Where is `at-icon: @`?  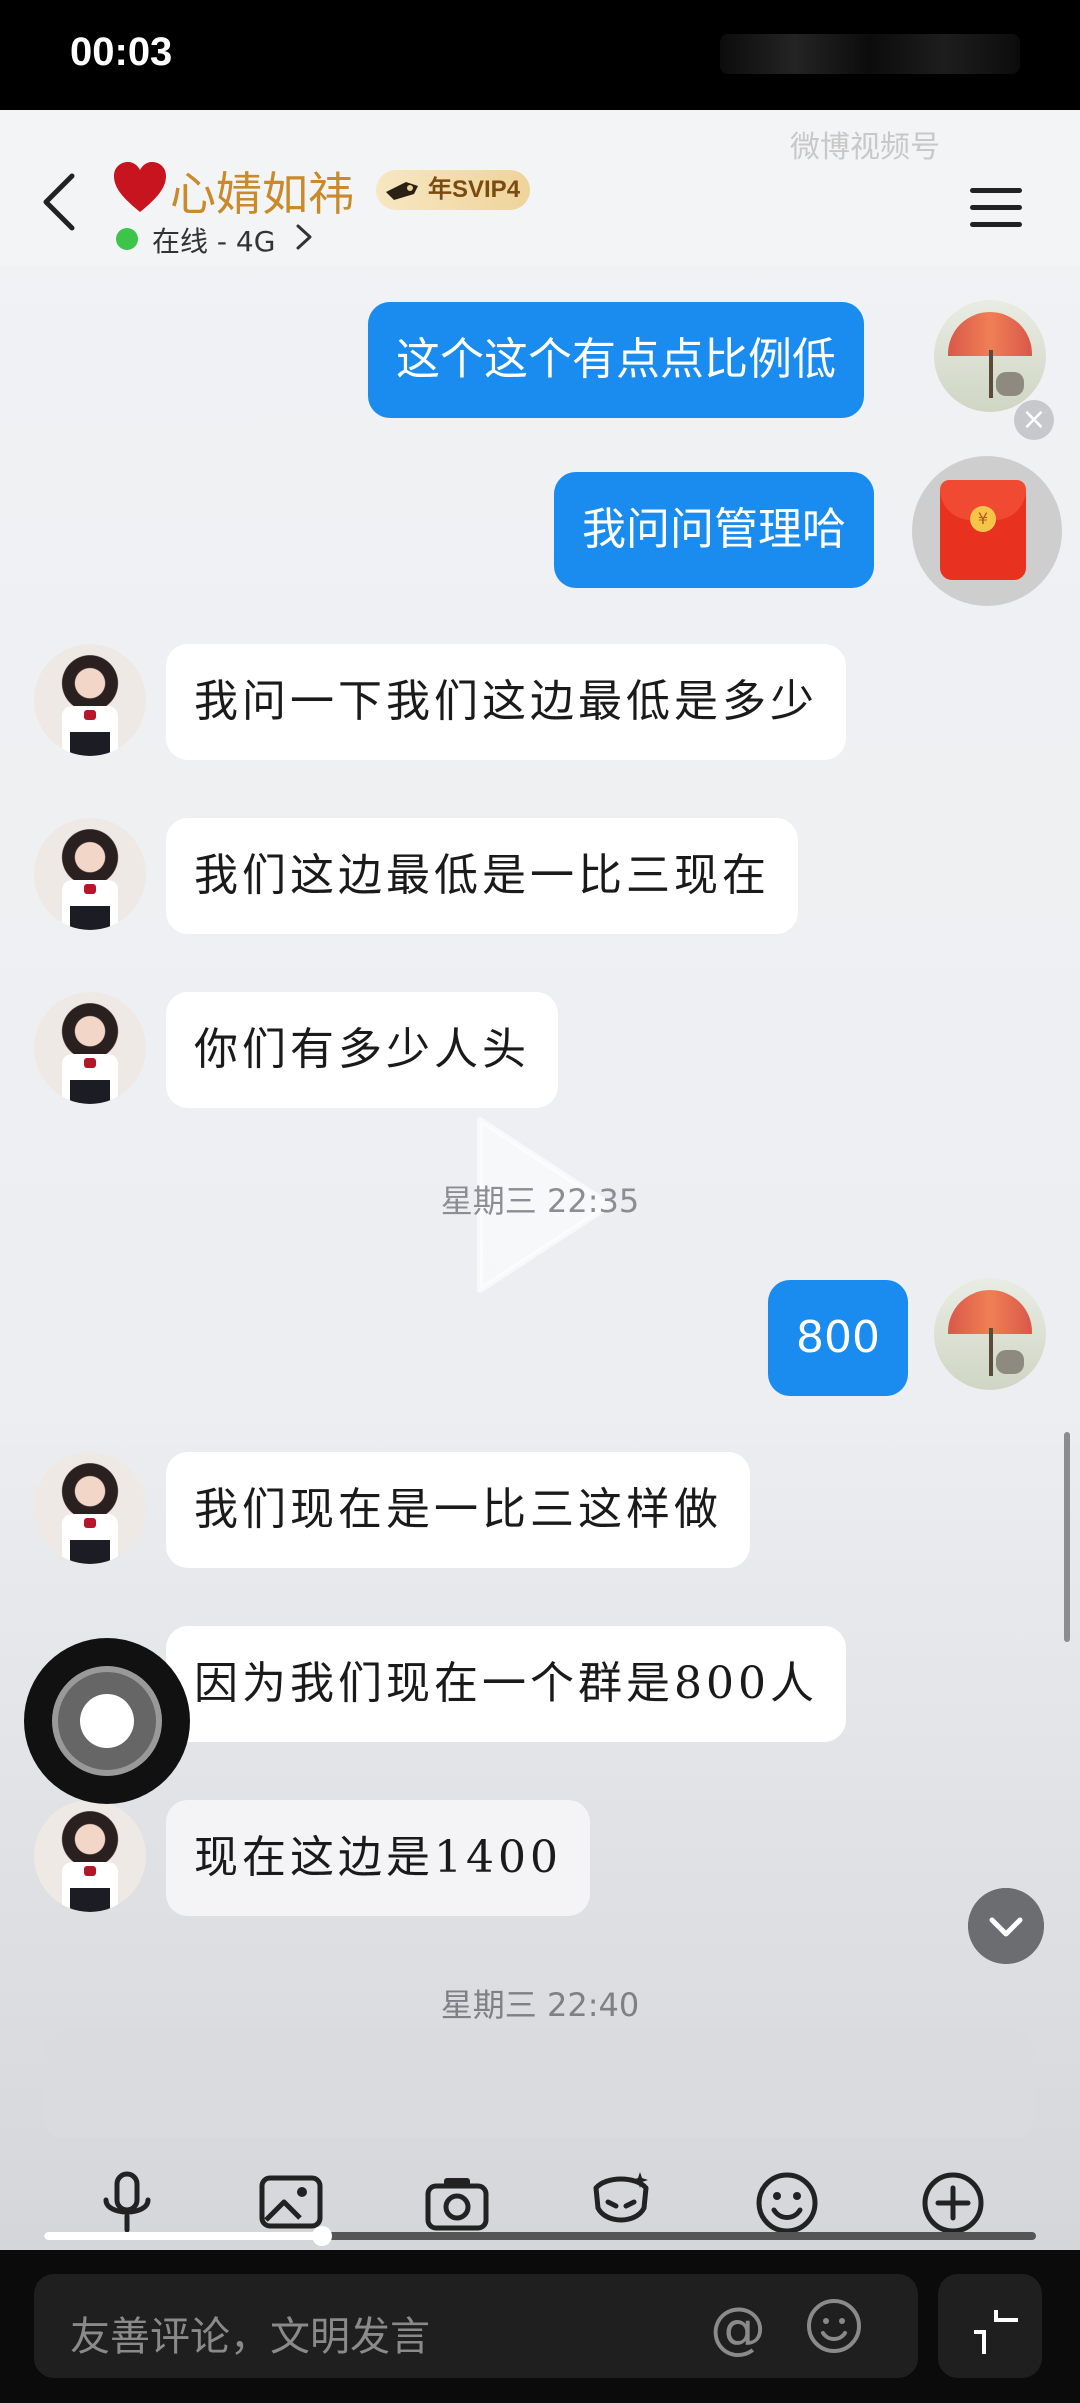 at-icon: @ is located at coordinates (738, 2328).